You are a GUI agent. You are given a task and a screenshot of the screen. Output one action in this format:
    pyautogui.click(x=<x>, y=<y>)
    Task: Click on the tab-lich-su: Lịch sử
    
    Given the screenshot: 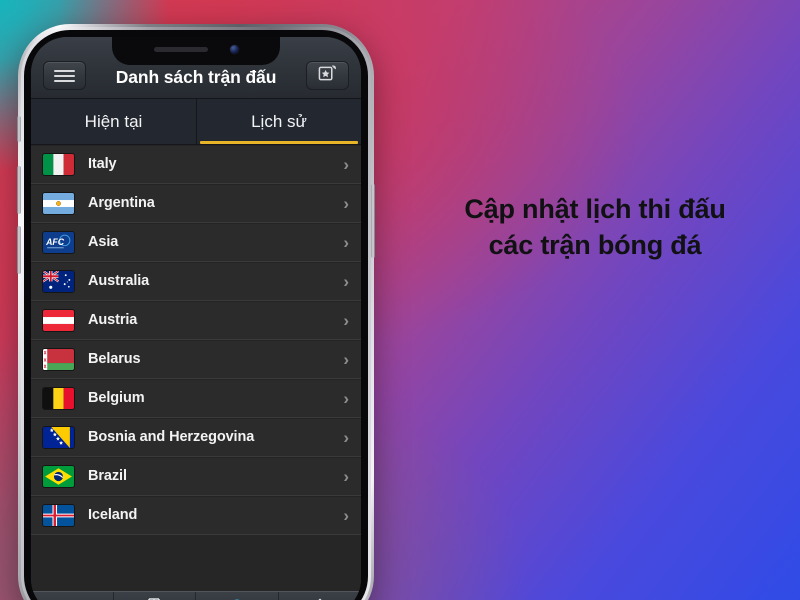 What is the action you would take?
    pyautogui.click(x=278, y=121)
    